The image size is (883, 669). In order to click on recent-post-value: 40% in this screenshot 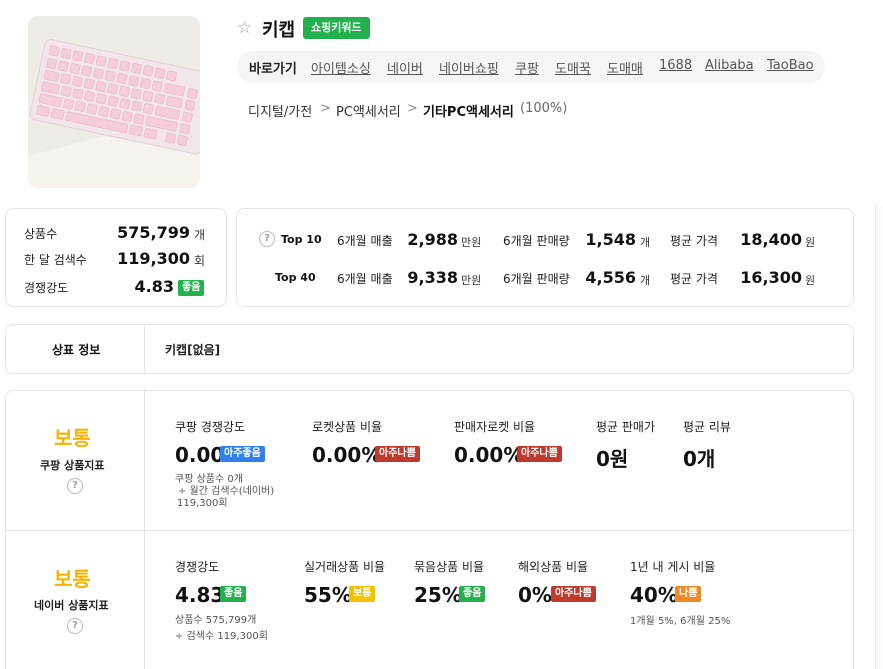, I will do `click(654, 595)`.